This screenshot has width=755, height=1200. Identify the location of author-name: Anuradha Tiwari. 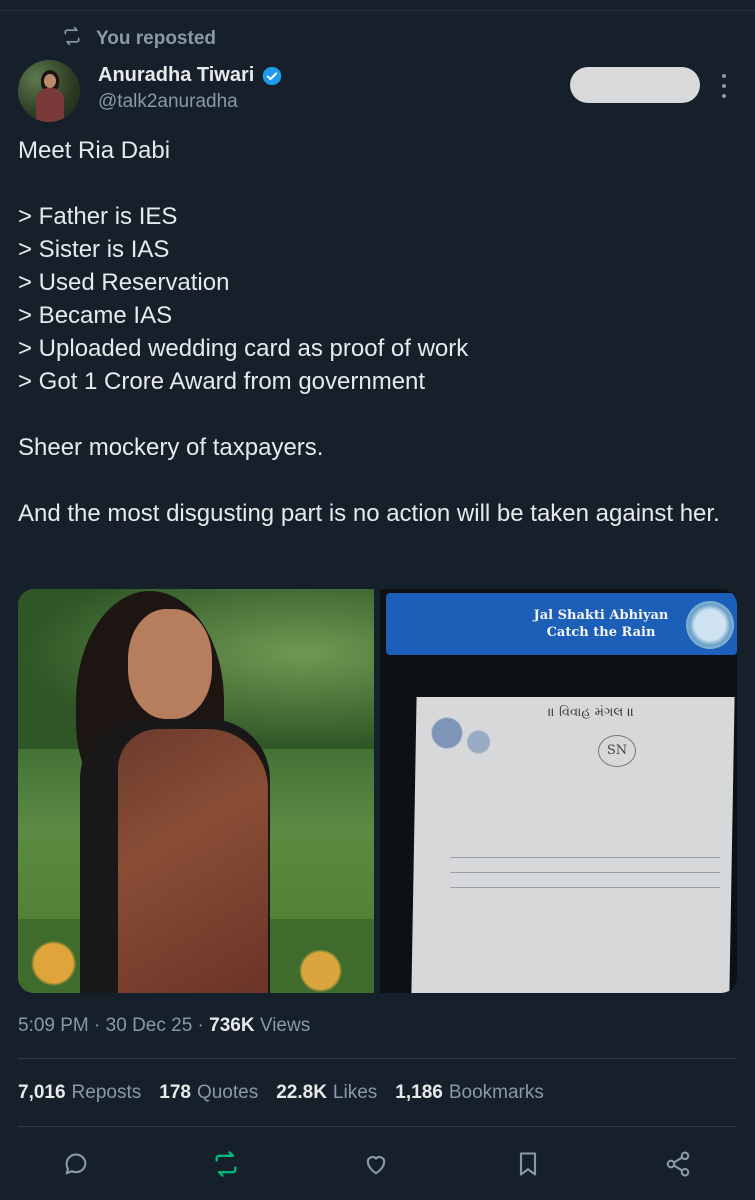
(176, 75).